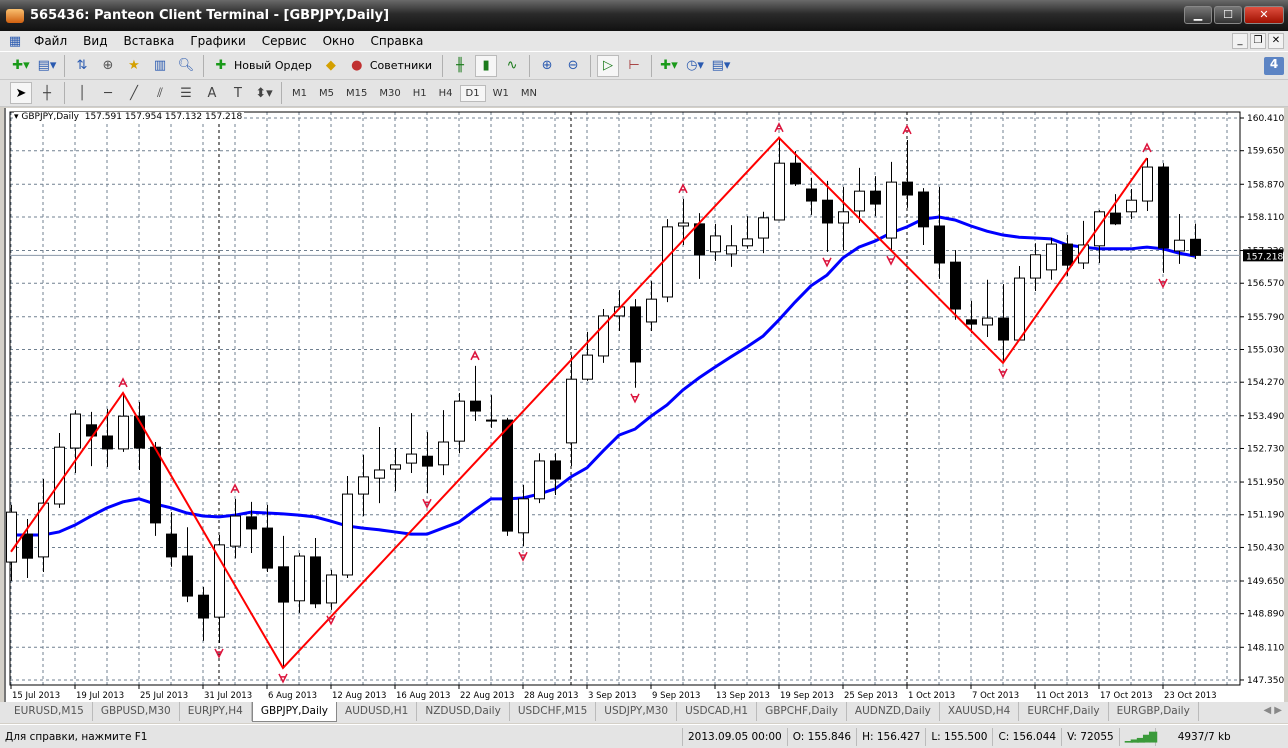 This screenshot has height=748, width=1288. I want to click on templates-icon: ▤▾, so click(721, 66).